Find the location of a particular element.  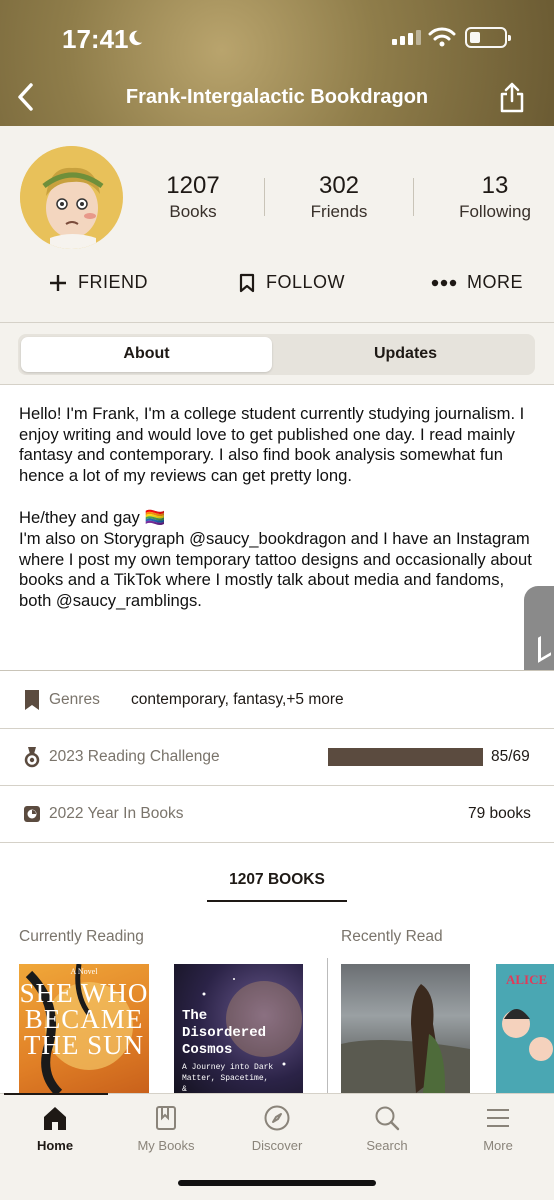

cover-small: A Journey into Dark Matter, Spacetime, & is located at coordinates (228, 1078).